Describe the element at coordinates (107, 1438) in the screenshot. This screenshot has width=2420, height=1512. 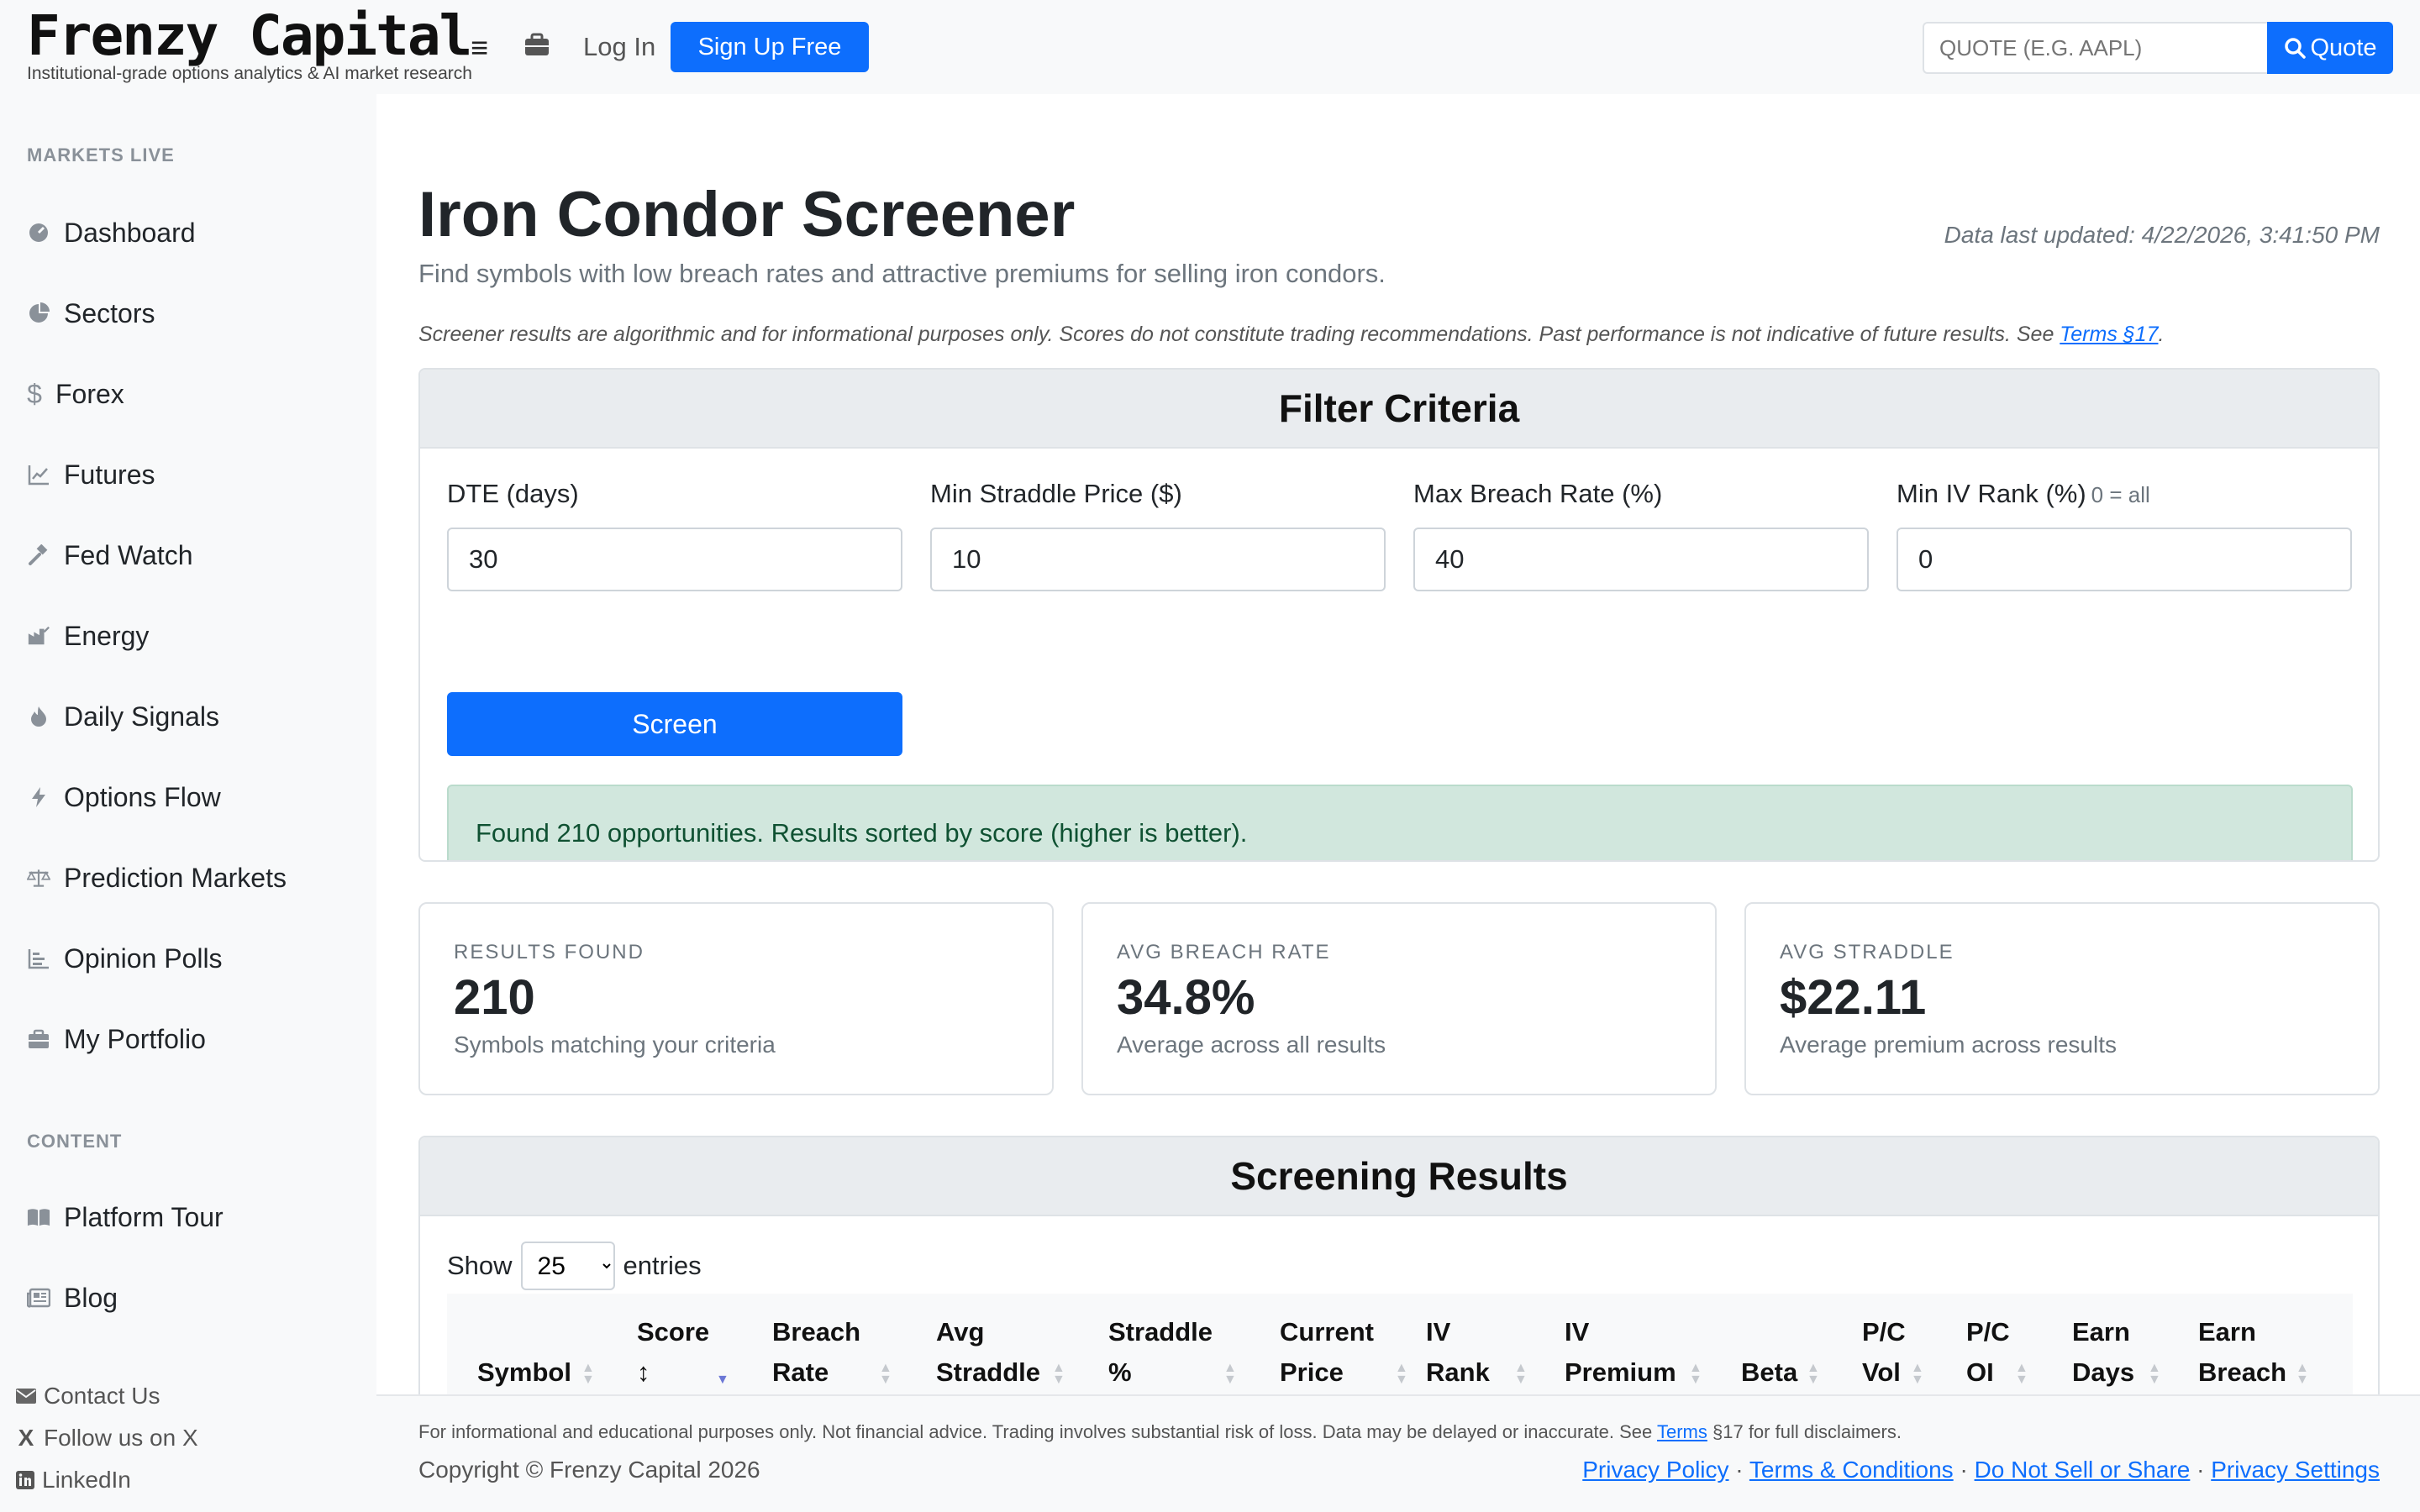
I see `follow-x-link: X Follow us on X` at that location.